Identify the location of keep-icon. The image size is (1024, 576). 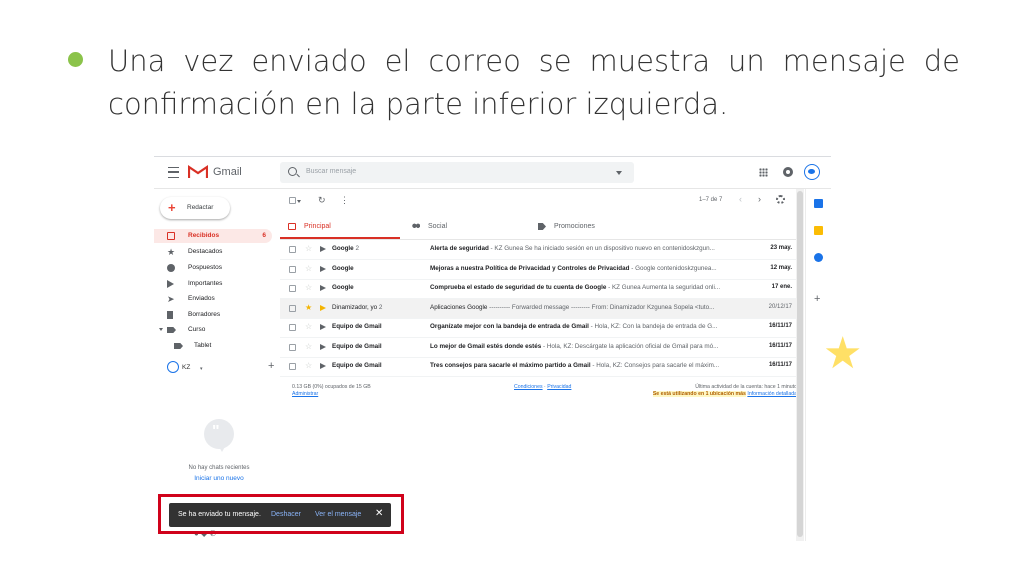
(818, 230).